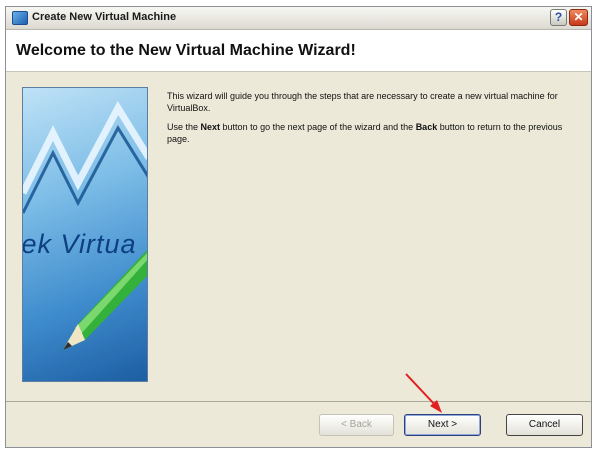 This screenshot has height=452, width=598. I want to click on back-button: < Back, so click(356, 425).